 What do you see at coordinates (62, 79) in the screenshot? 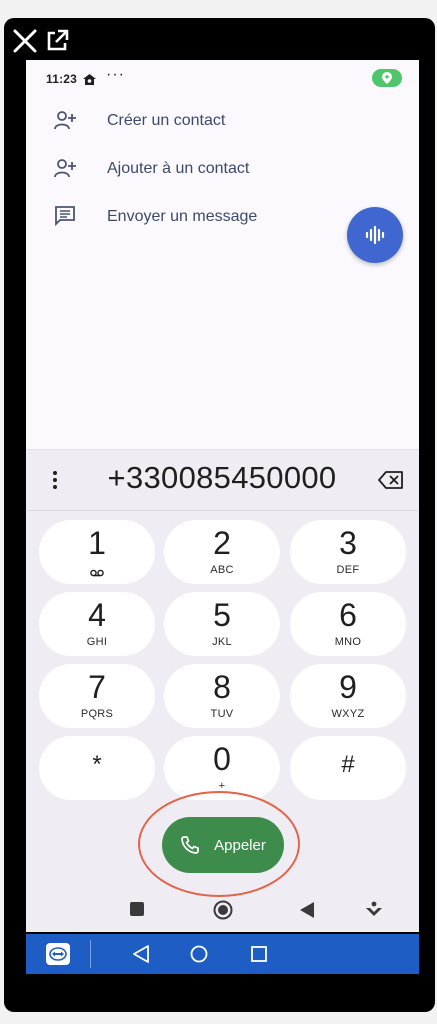
I see `status-time: 11:23` at bounding box center [62, 79].